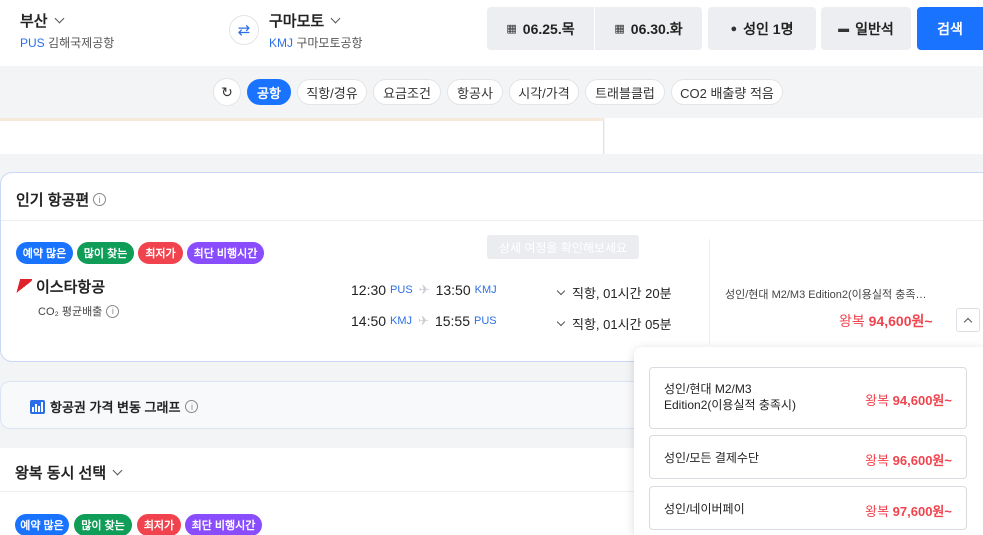 Image resolution: width=983 pixels, height=535 pixels. Describe the element at coordinates (227, 92) in the screenshot. I see `refresh-icon: ↻` at that location.